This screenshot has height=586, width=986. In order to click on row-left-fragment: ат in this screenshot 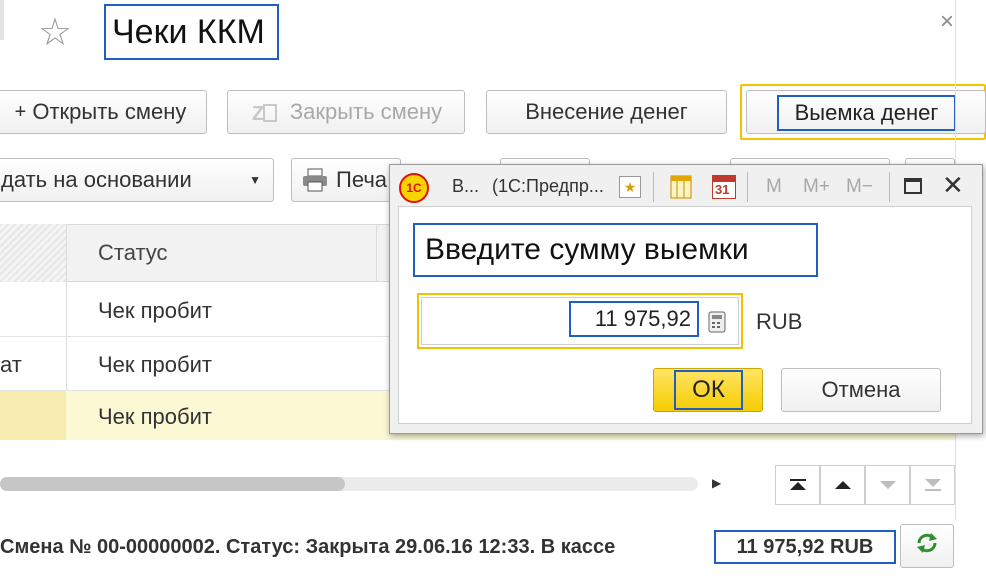, I will do `click(11, 364)`.